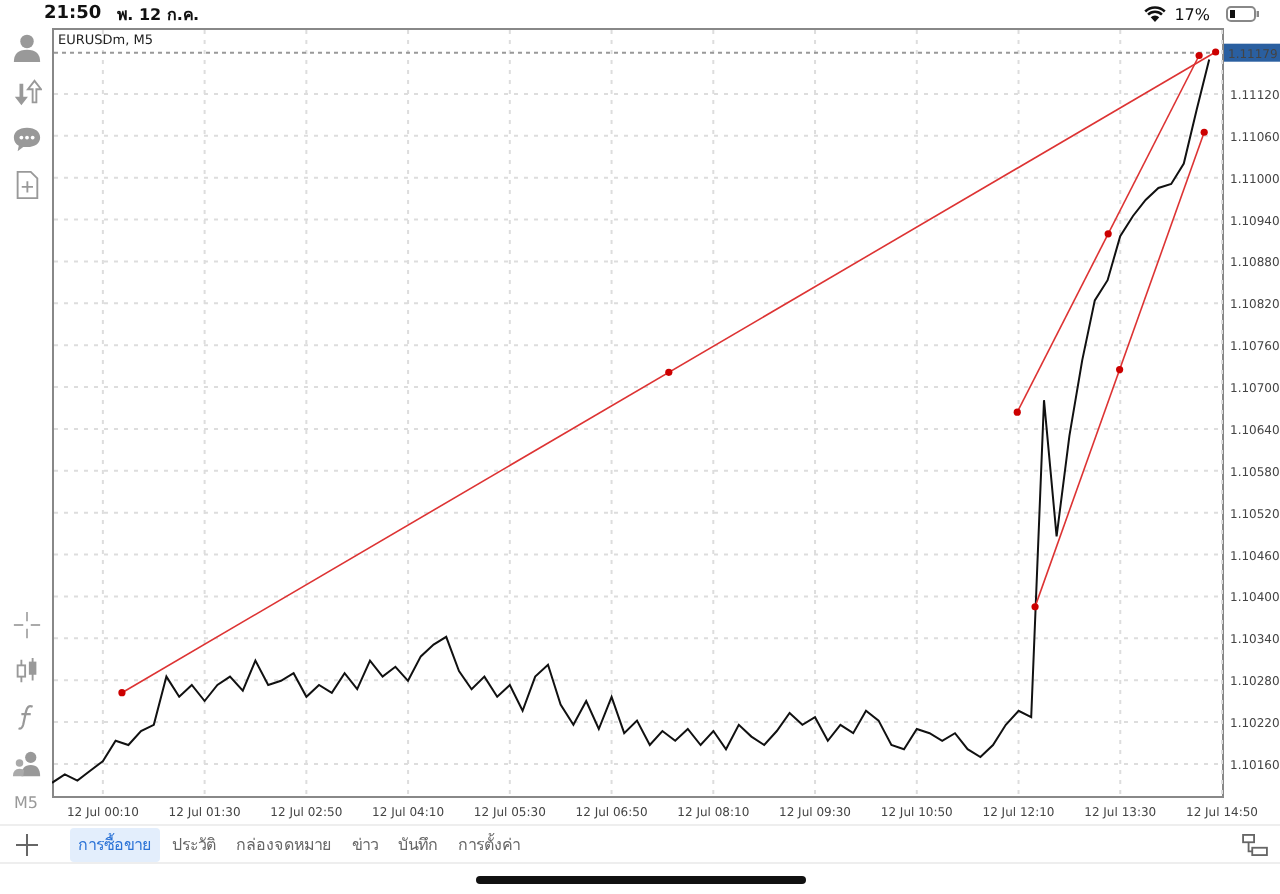  Describe the element at coordinates (26, 671) in the screenshot. I see `candlestick-icon` at that location.